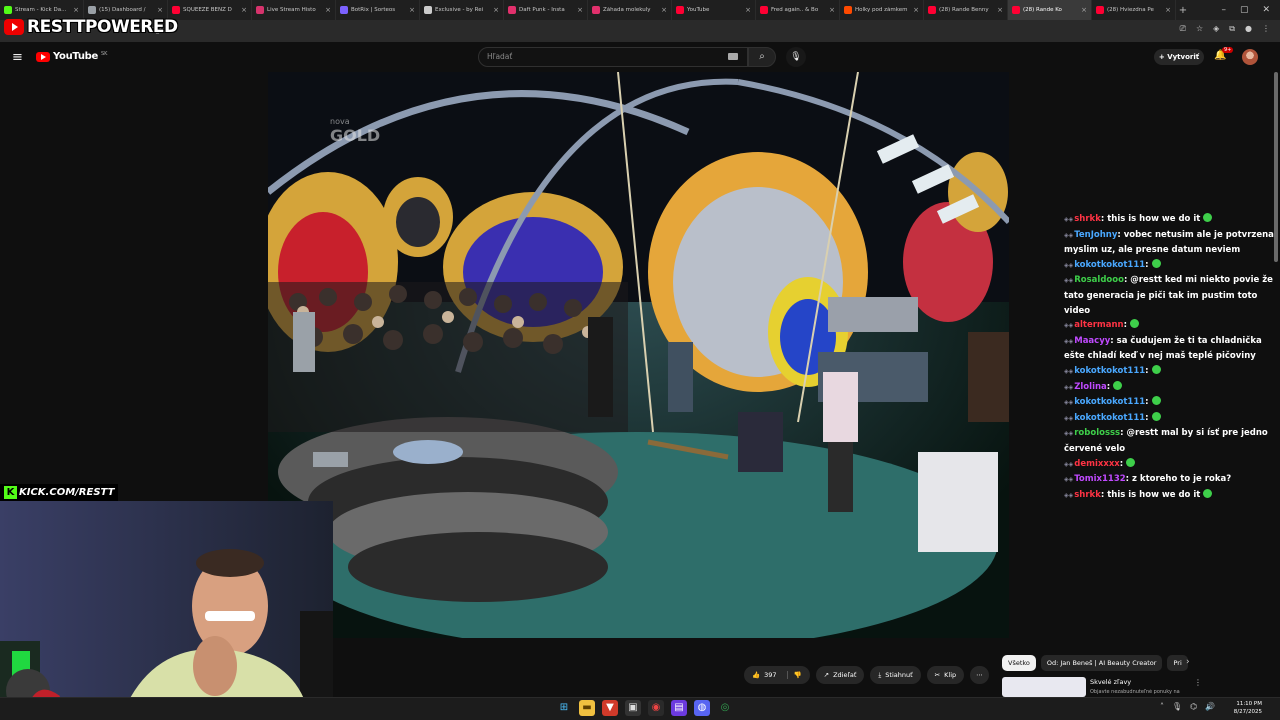 The height and width of the screenshot is (720, 1280). I want to click on more-dots-icon: ⋯, so click(979, 675).